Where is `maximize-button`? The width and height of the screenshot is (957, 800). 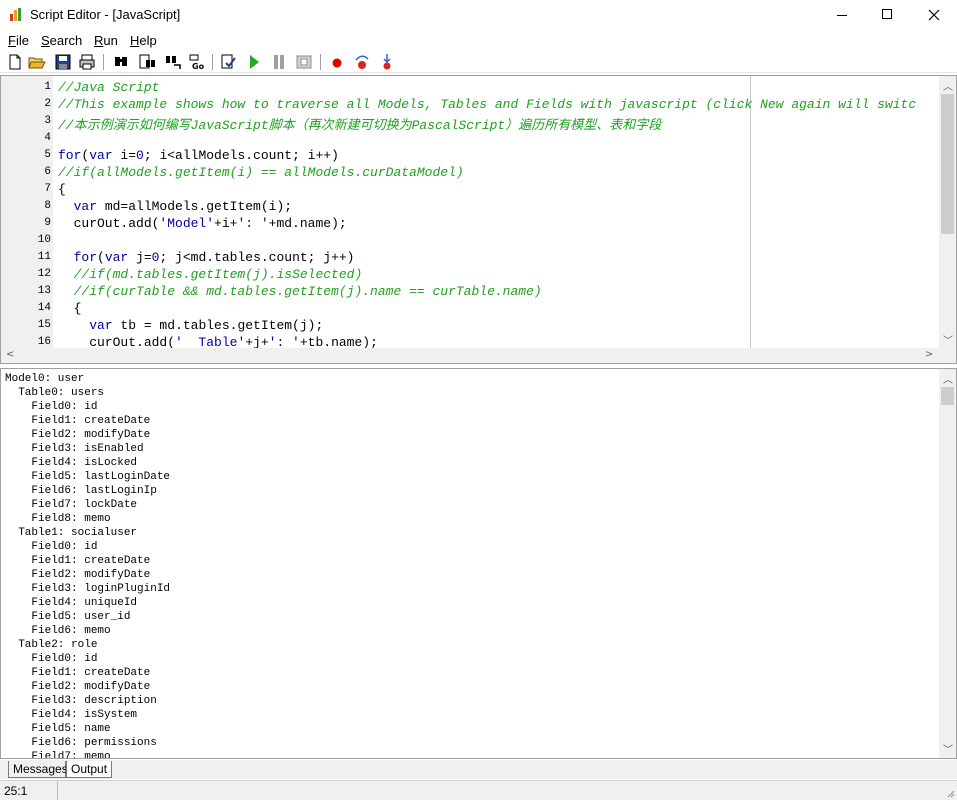
maximize-button is located at coordinates (888, 15).